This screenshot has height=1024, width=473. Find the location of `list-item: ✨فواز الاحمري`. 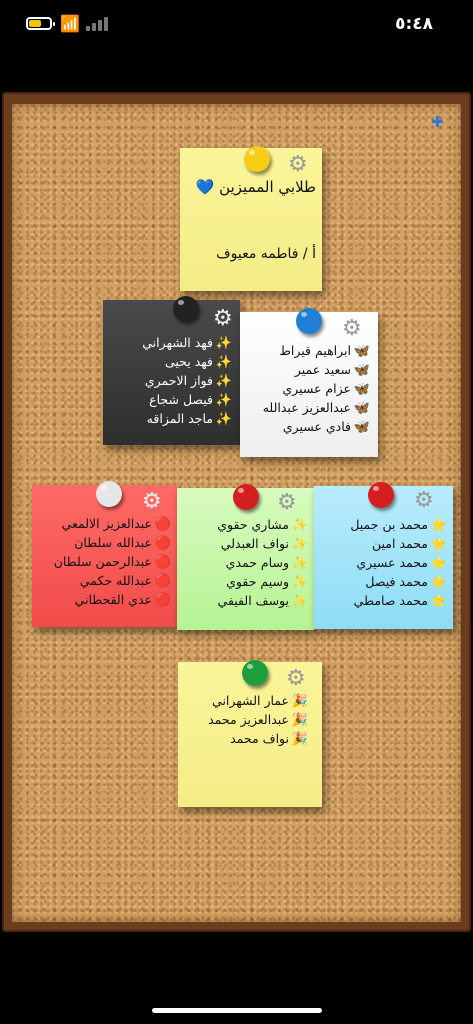

list-item: ✨فواز الاحمري is located at coordinates (188, 381).